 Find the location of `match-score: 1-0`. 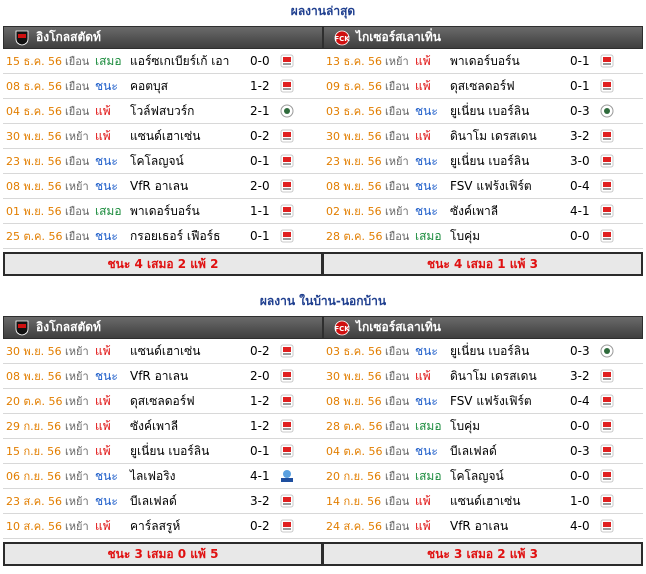

match-score: 1-0 is located at coordinates (580, 501).